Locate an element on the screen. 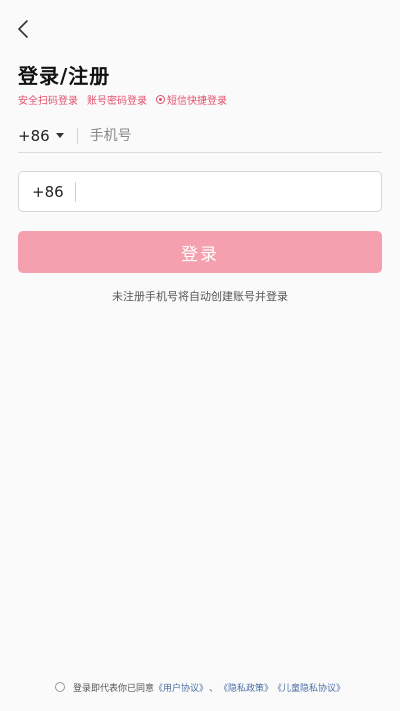 Image resolution: width=400 pixels, height=711 pixels. login-mode-switcher: 安全扫码登录 账号密码登录 短信快捷登录 is located at coordinates (122, 99).